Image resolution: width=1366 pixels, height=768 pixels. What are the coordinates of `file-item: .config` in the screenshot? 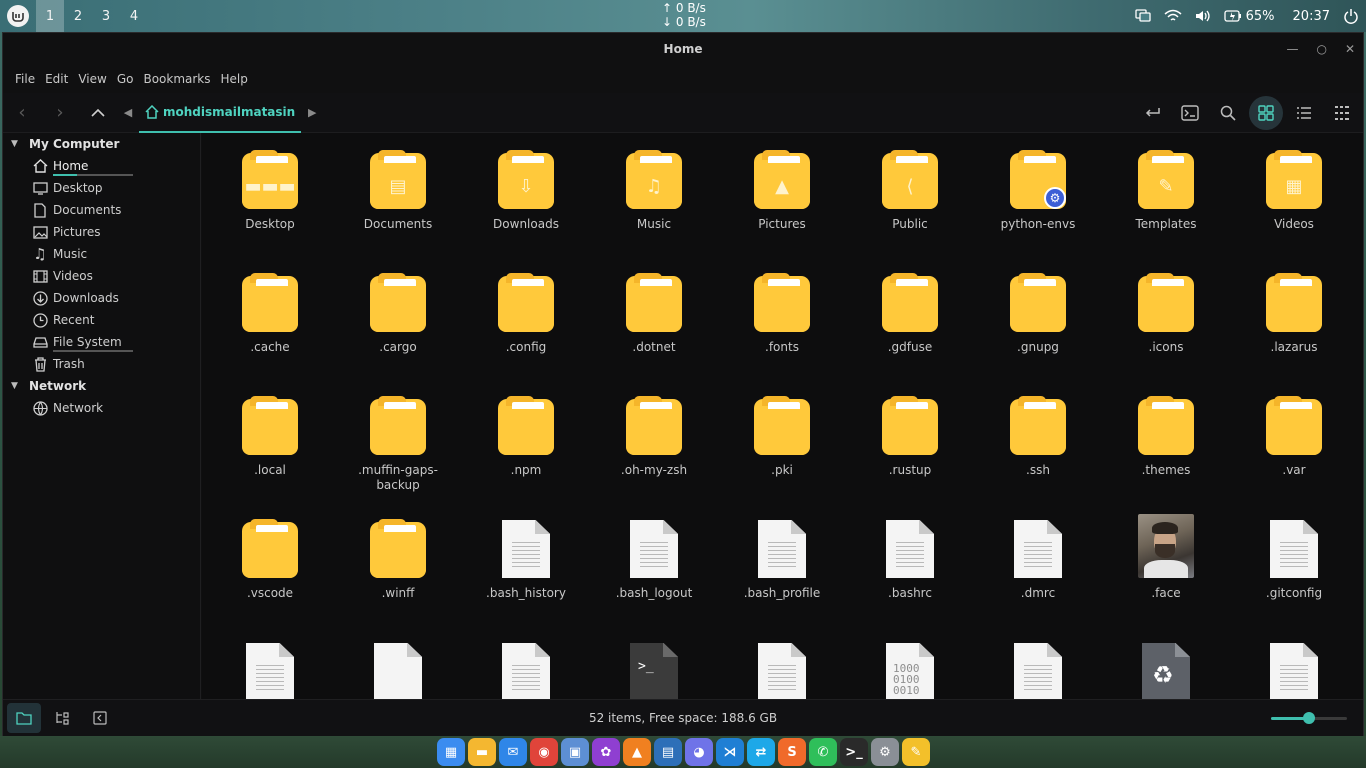 It's located at (526, 333).